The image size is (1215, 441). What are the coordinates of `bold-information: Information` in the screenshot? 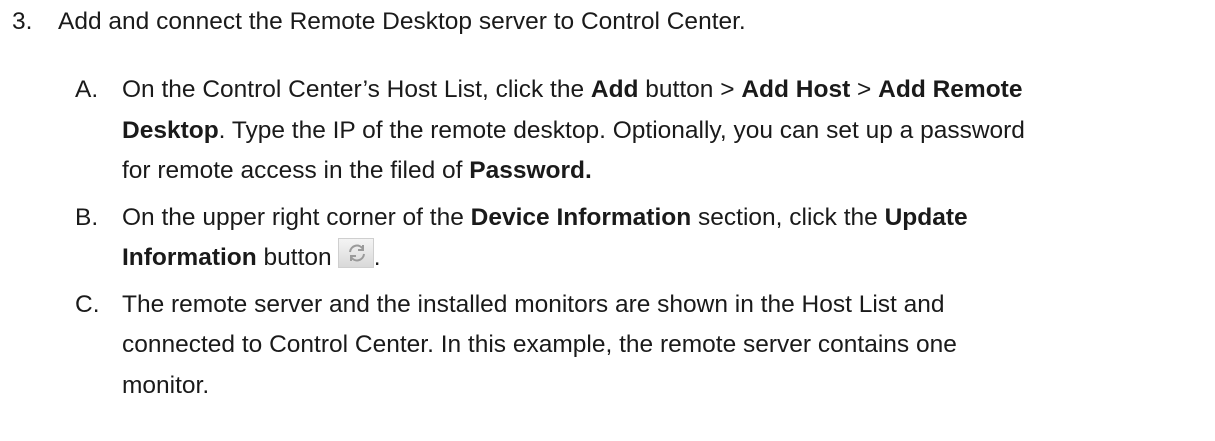 It's located at (189, 257).